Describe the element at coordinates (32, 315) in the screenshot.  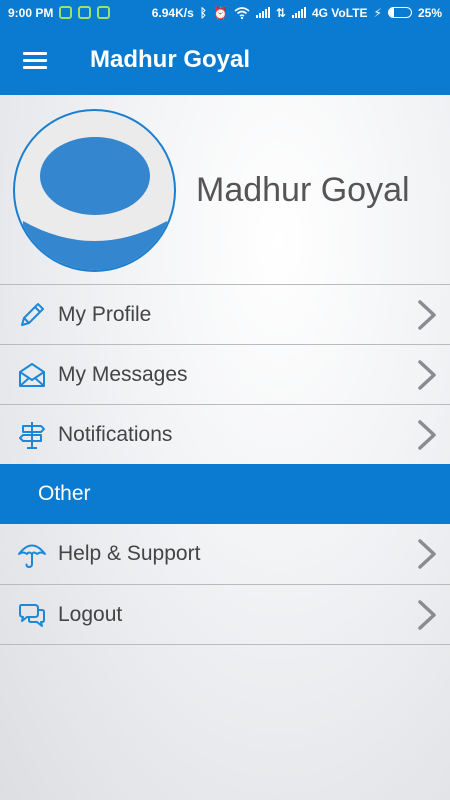
I see `pencil-icon` at that location.